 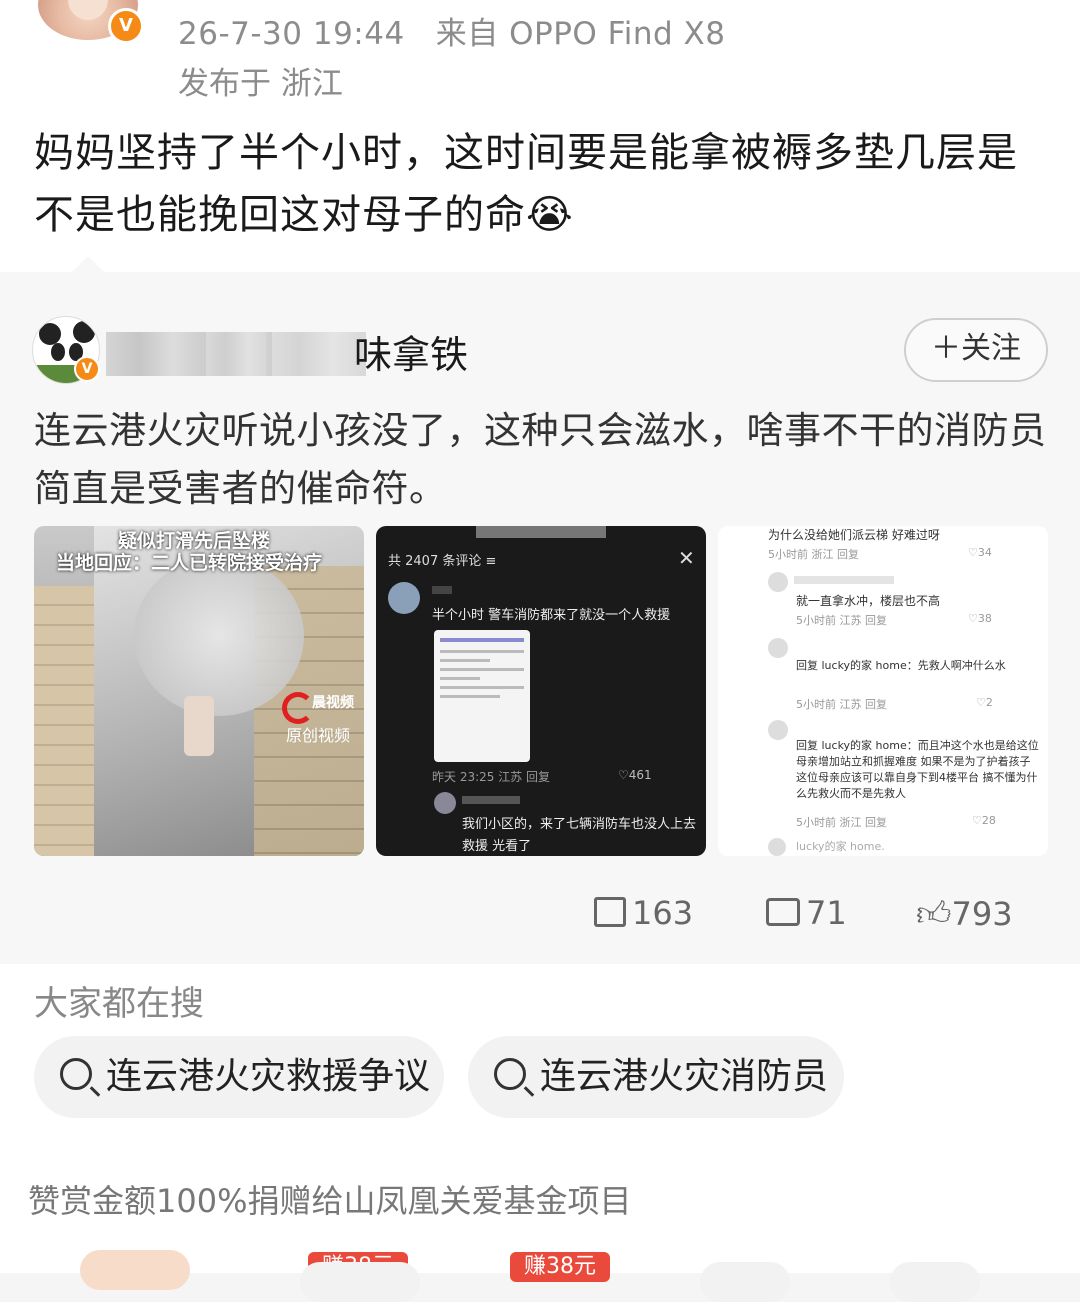 I want to click on donation-text: 赞赏金额100%捐赠给山凤凰关爱基金项目, so click(x=330, y=1201).